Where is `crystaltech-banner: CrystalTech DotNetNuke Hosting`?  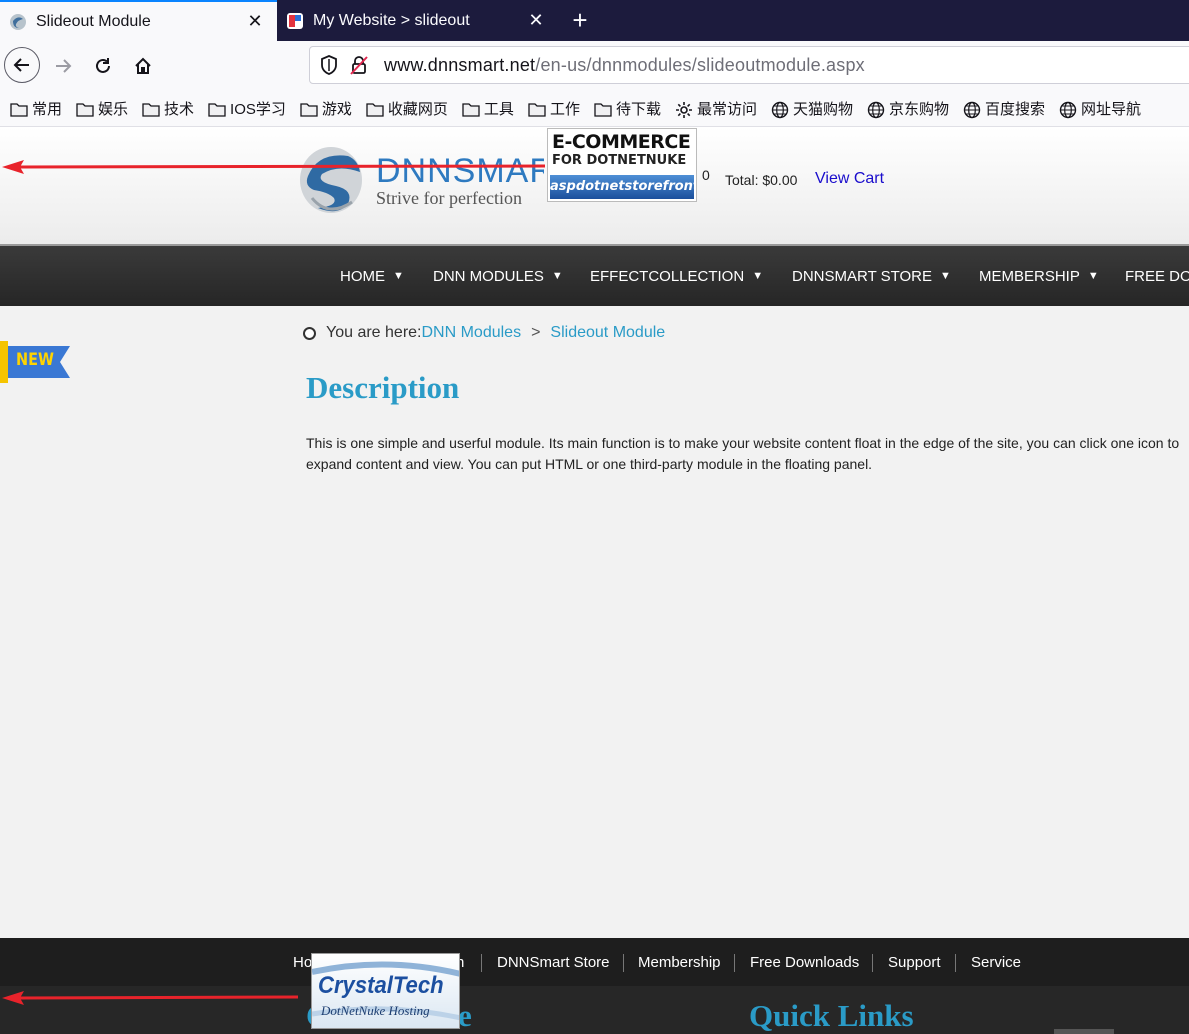 crystaltech-banner: CrystalTech DotNetNuke Hosting is located at coordinates (385, 991).